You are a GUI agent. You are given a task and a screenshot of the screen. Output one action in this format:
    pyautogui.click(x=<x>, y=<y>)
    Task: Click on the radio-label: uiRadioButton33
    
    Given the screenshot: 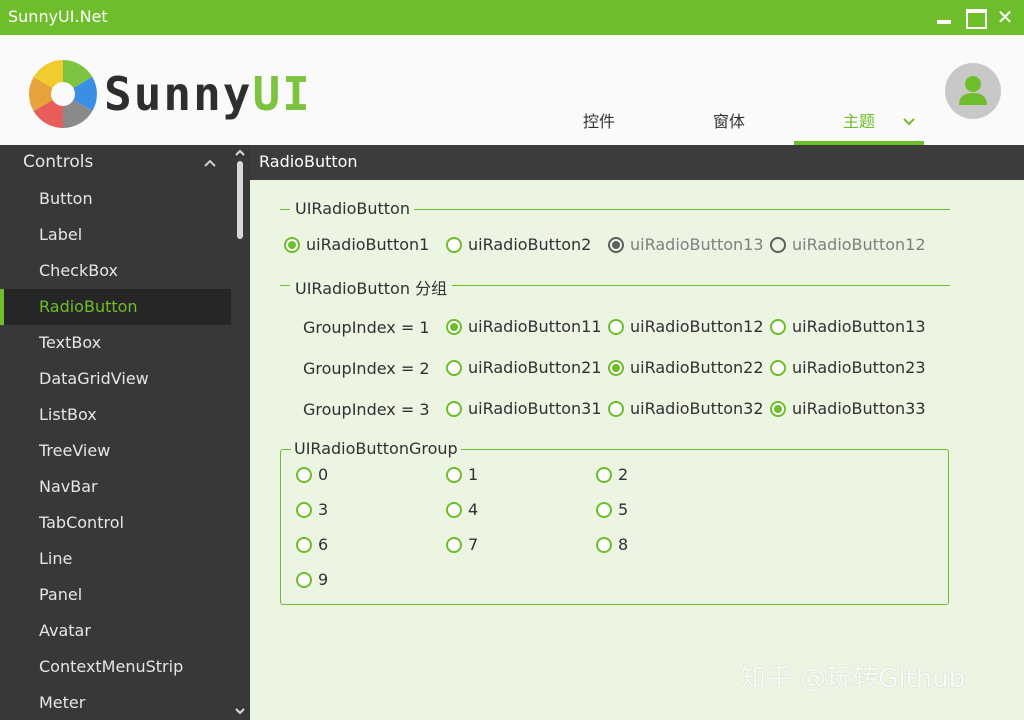 What is the action you would take?
    pyautogui.click(x=859, y=408)
    